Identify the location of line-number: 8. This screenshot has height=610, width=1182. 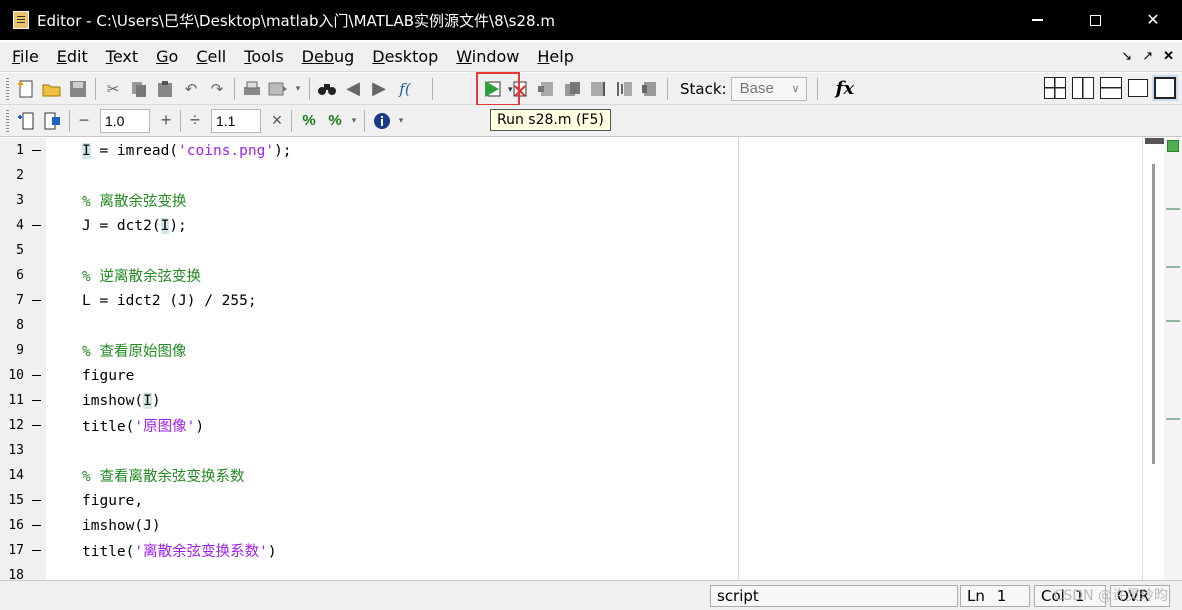
(12, 325).